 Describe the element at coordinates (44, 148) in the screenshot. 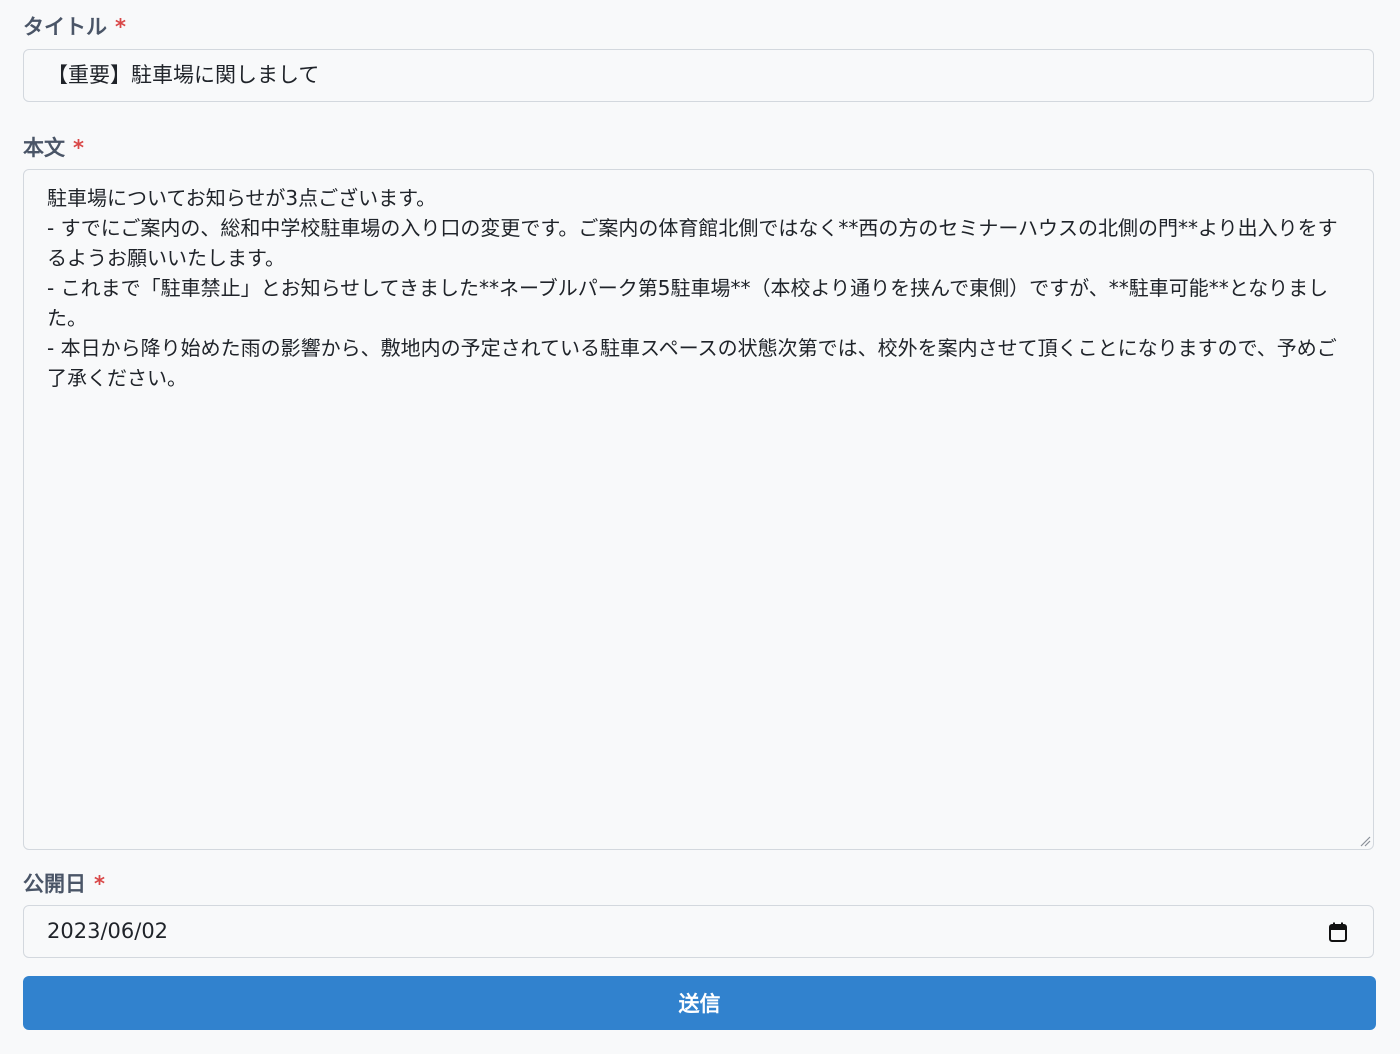

I see `body-label-text: 本文` at that location.